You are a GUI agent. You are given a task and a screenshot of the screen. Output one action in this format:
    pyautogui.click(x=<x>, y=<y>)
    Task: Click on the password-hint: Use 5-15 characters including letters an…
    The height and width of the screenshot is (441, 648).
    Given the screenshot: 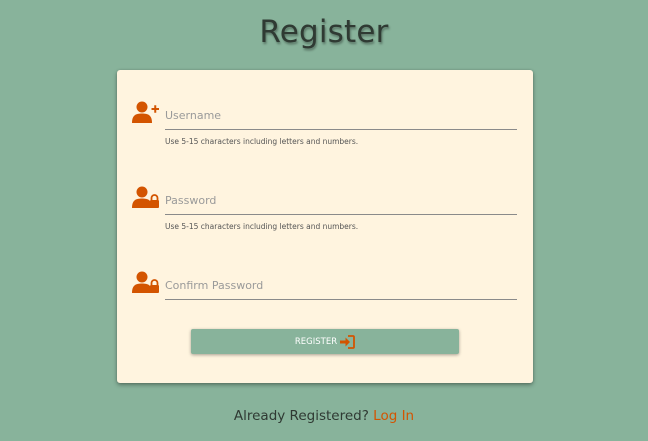 What is the action you would take?
    pyautogui.click(x=262, y=226)
    